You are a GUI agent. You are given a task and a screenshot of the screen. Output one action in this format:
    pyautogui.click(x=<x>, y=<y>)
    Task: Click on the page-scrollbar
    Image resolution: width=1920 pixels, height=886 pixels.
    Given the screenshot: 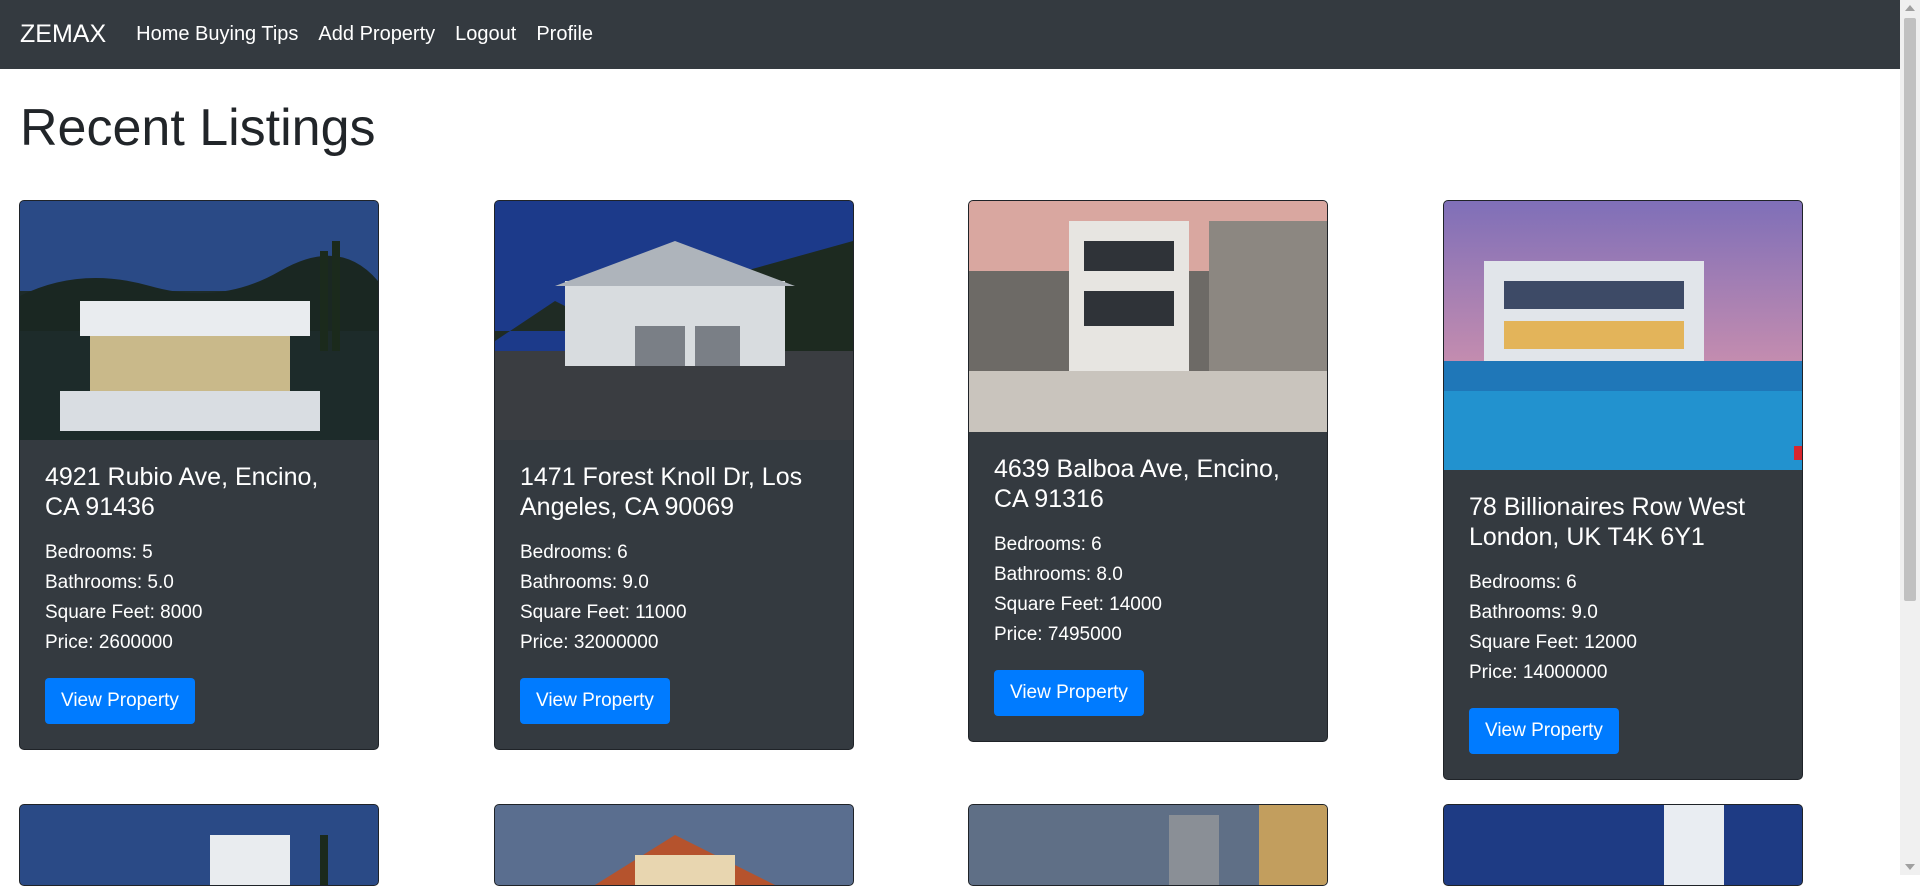 What is the action you would take?
    pyautogui.click(x=1910, y=437)
    